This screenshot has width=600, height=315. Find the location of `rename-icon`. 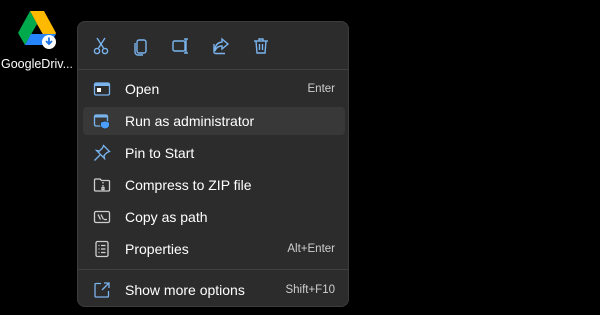

rename-icon is located at coordinates (180, 46).